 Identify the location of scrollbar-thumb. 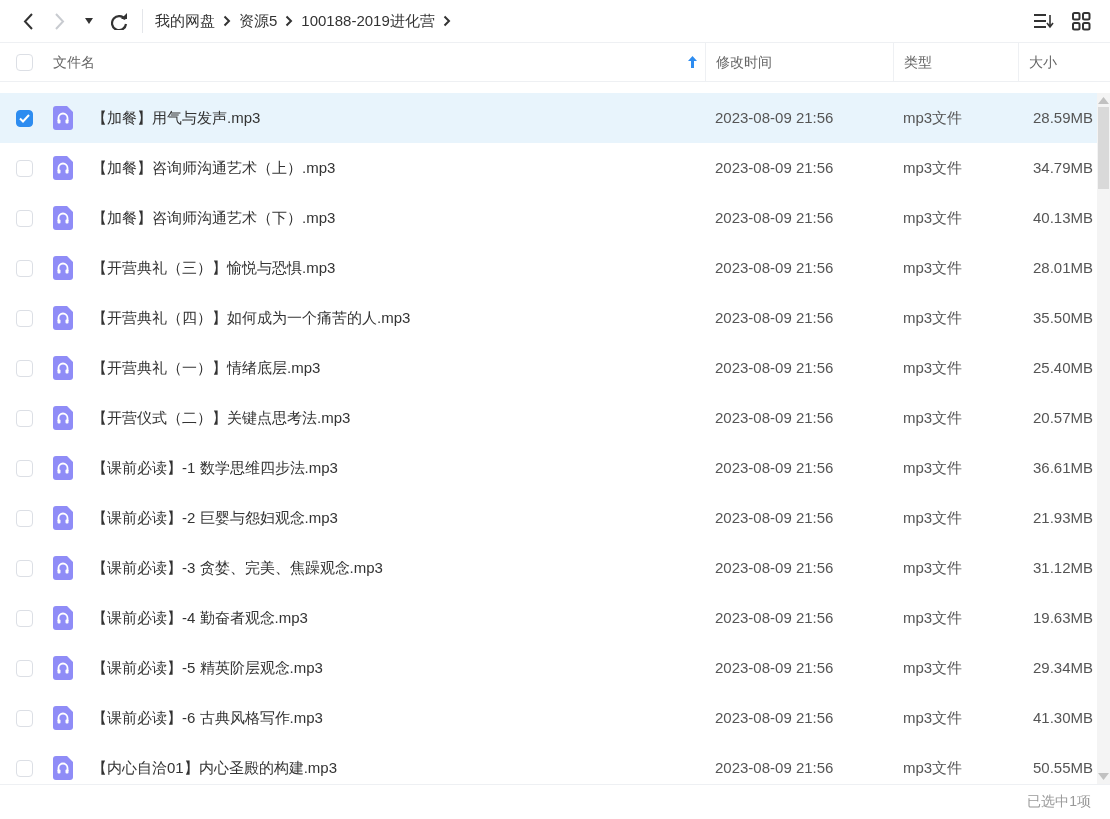
(1103, 148).